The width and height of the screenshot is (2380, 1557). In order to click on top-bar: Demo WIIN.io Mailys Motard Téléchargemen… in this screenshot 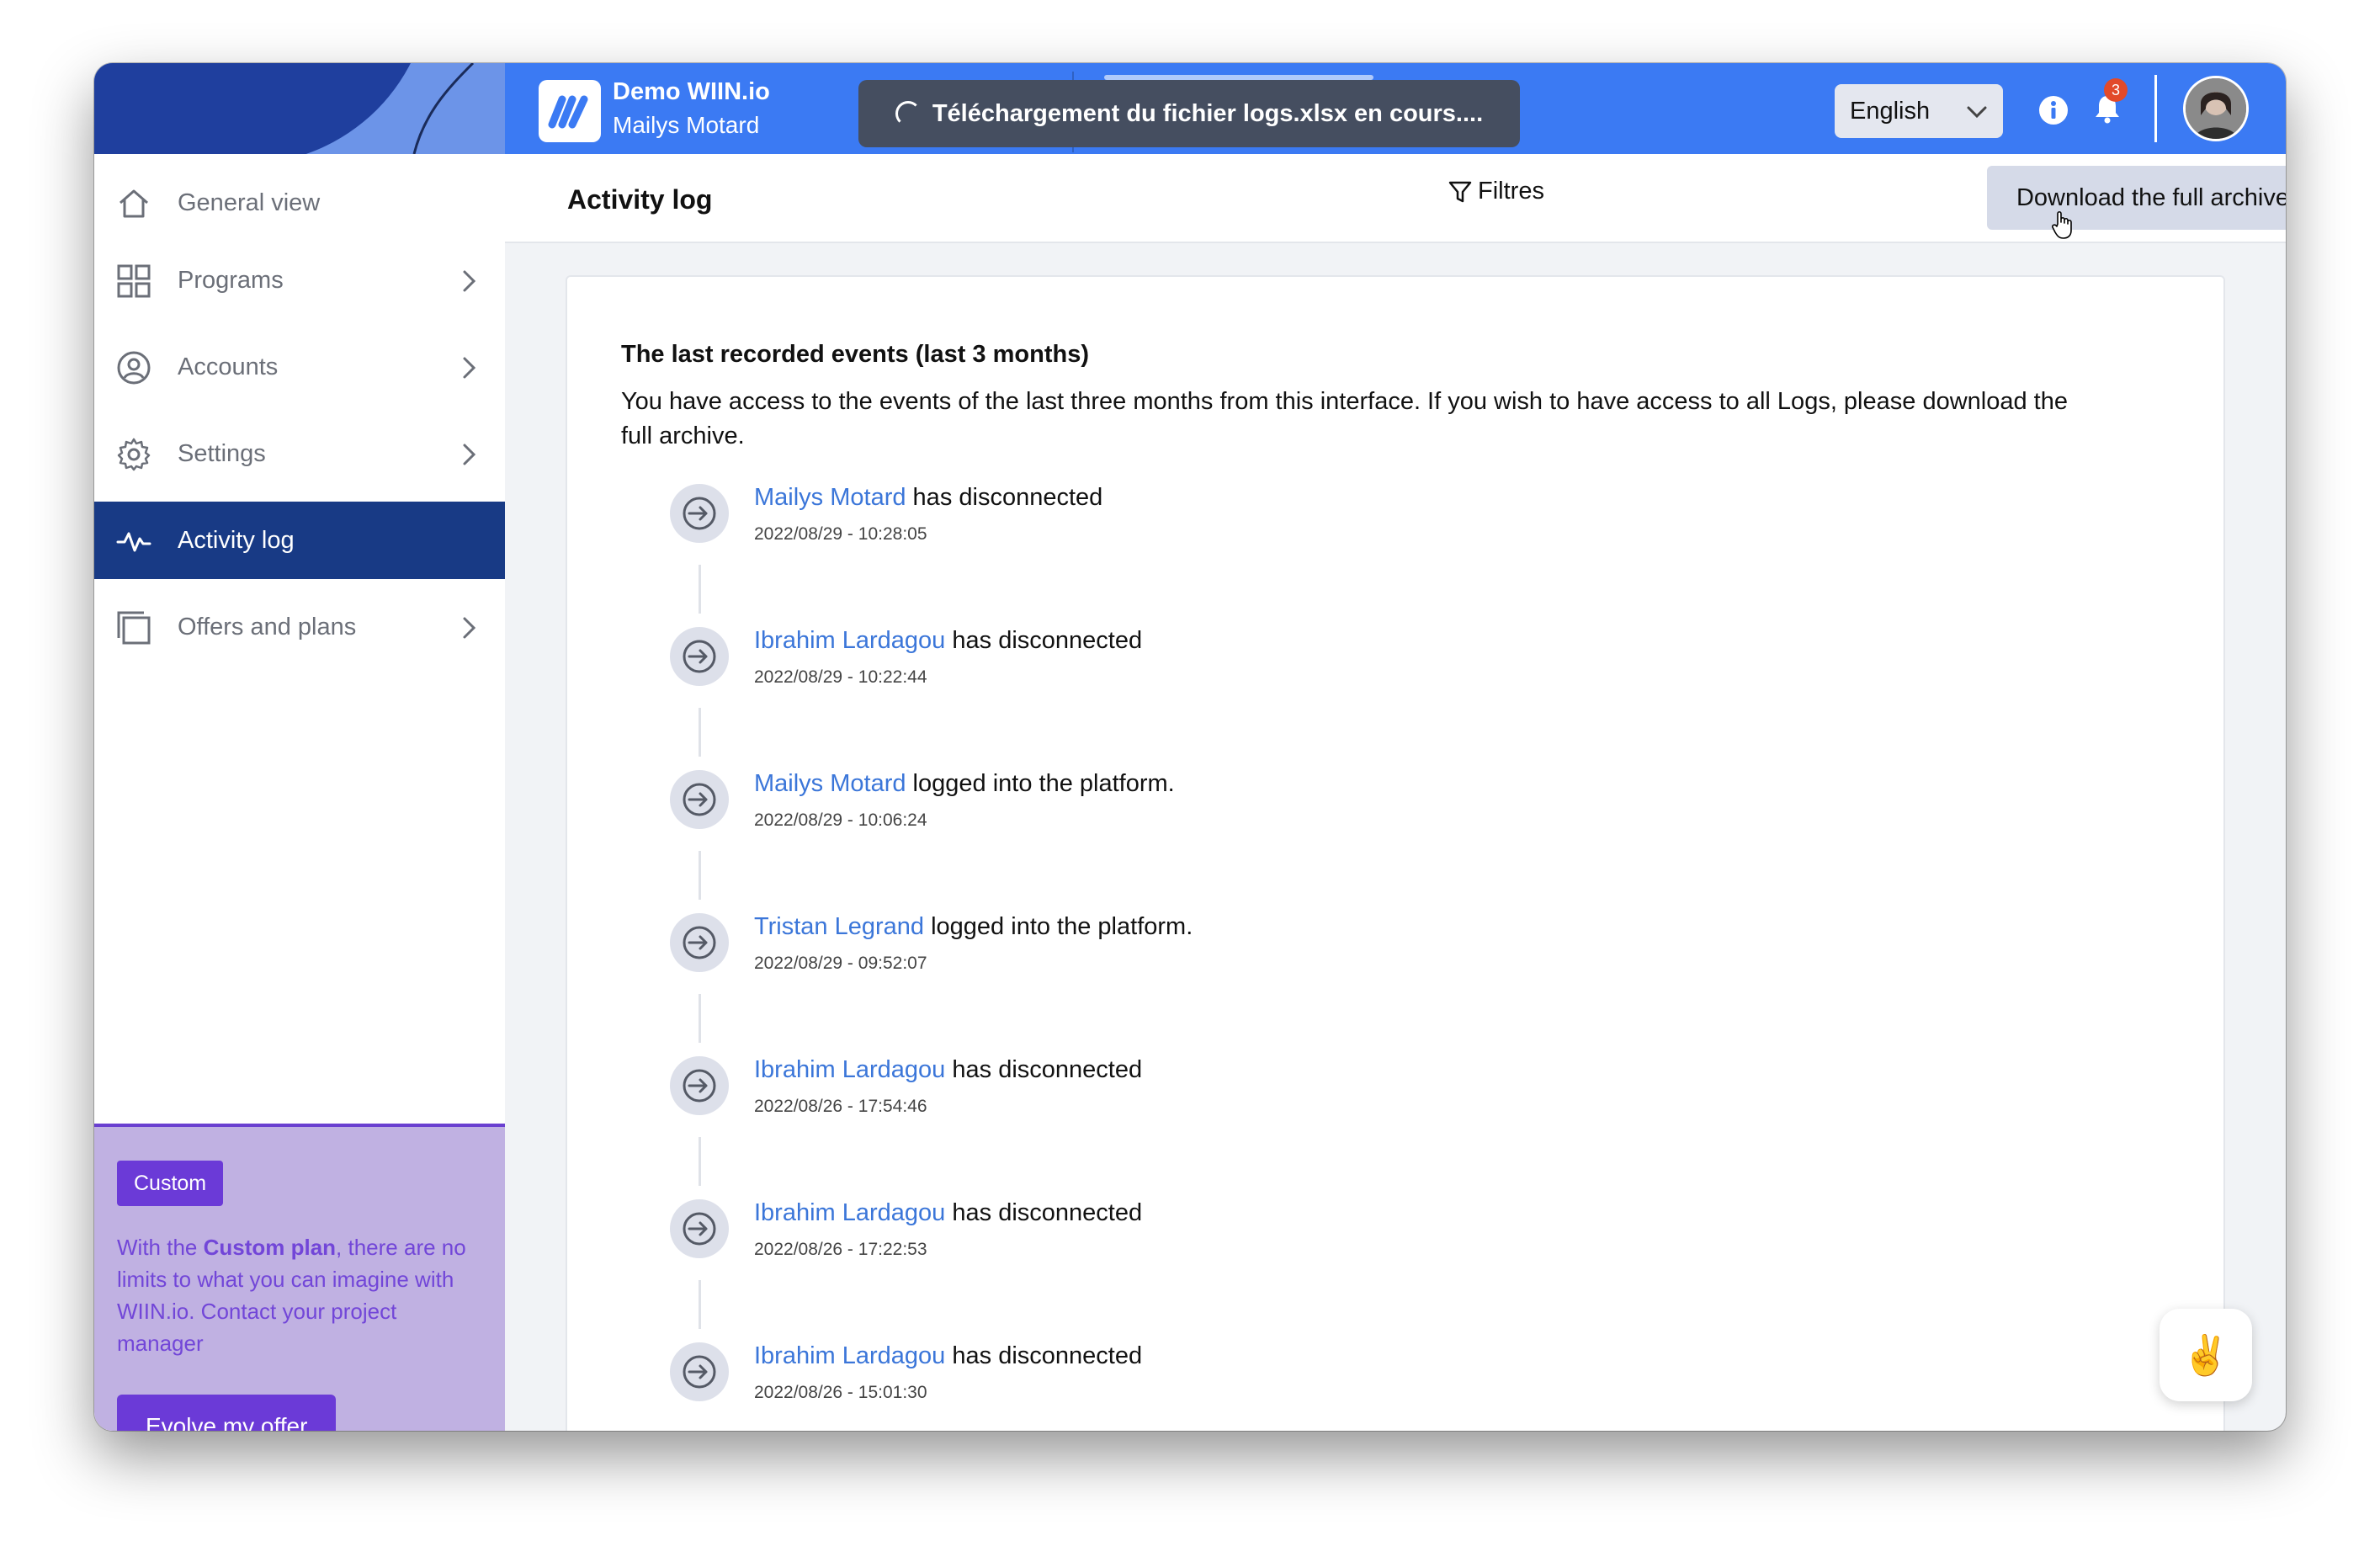, I will do `click(1190, 109)`.